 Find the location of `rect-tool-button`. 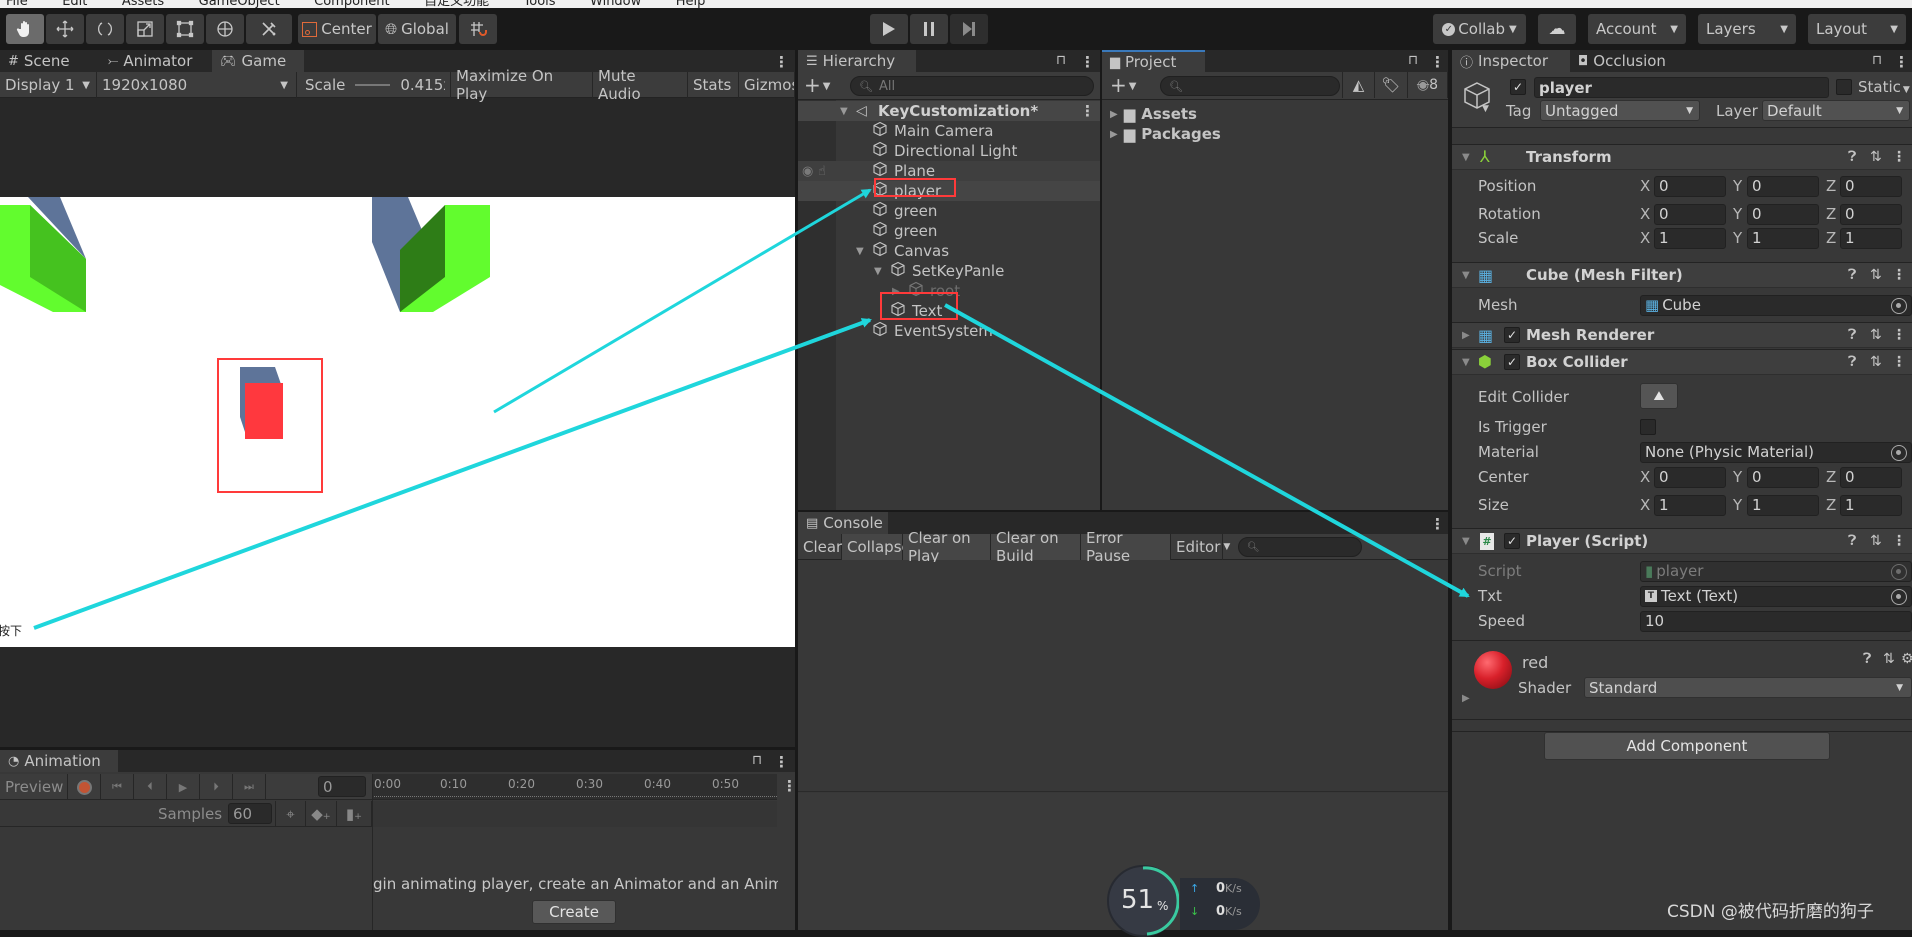

rect-tool-button is located at coordinates (185, 29).